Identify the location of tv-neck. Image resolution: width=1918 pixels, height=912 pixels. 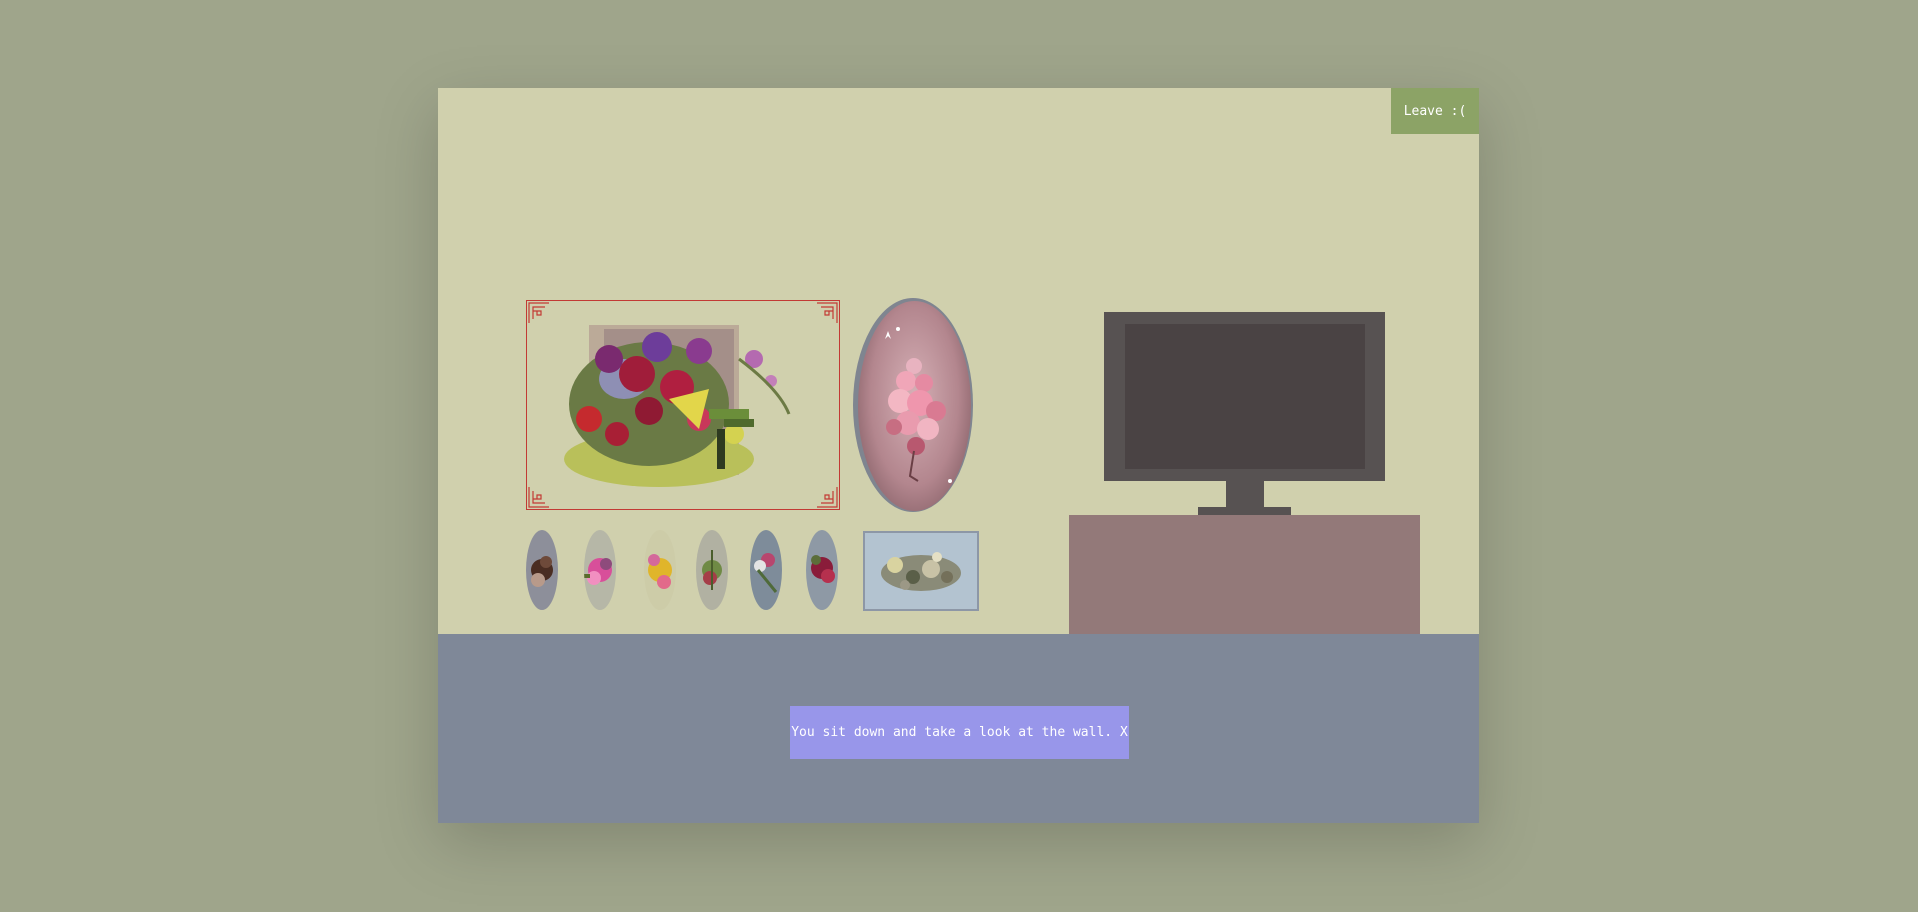
(1245, 494).